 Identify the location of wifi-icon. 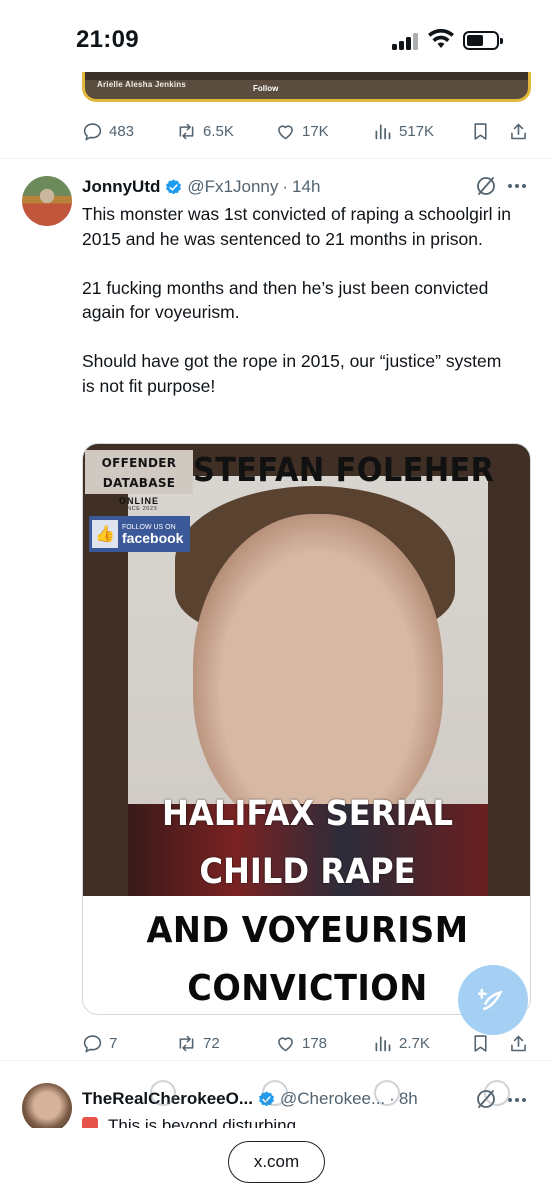
(441, 38).